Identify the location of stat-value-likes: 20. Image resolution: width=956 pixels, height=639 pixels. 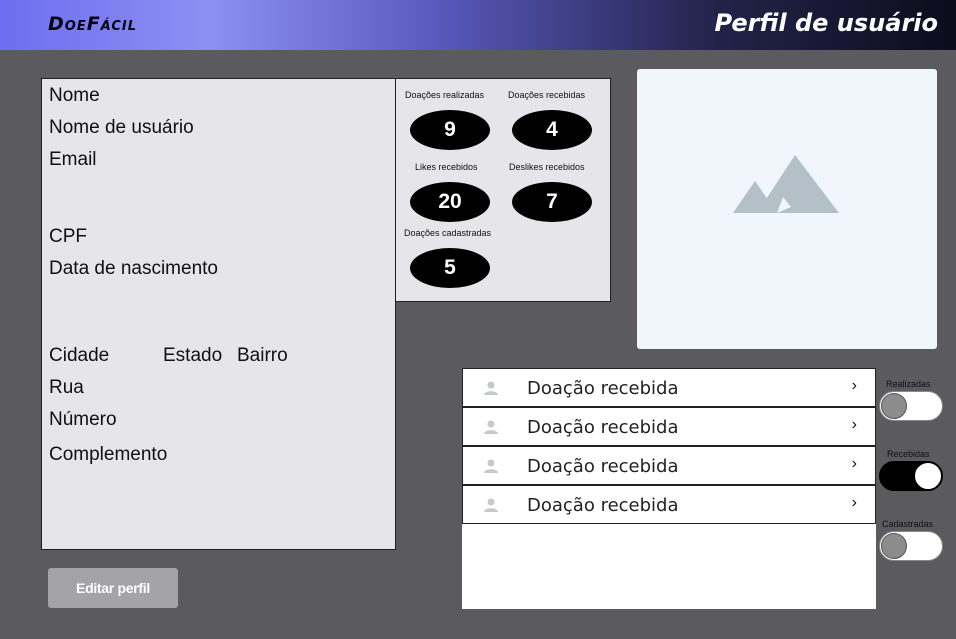
(450, 202).